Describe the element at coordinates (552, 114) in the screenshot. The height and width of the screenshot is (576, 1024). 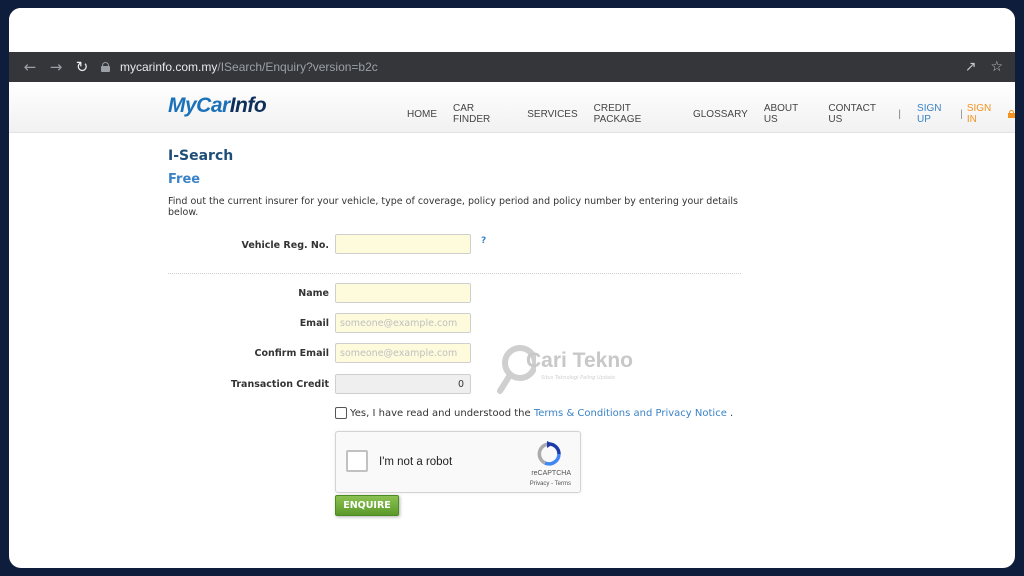
I see `nav-services: SERVICES` at that location.